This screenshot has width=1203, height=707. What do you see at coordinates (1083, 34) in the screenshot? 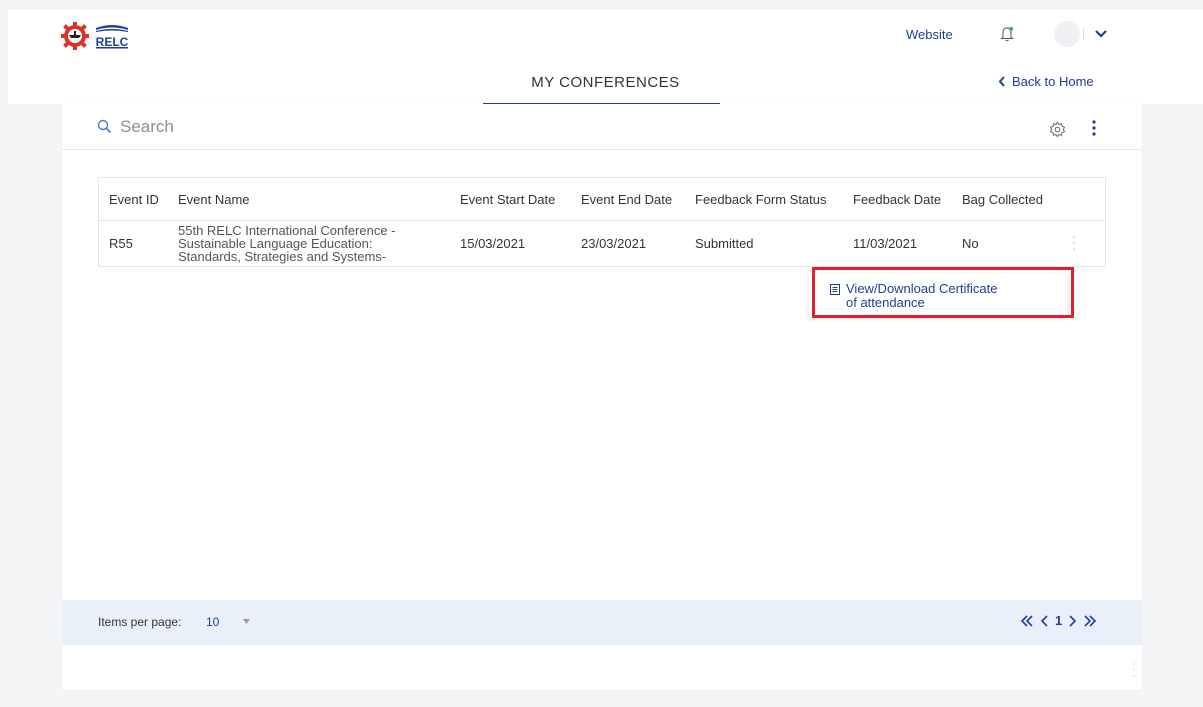
I see `avatar-divider` at bounding box center [1083, 34].